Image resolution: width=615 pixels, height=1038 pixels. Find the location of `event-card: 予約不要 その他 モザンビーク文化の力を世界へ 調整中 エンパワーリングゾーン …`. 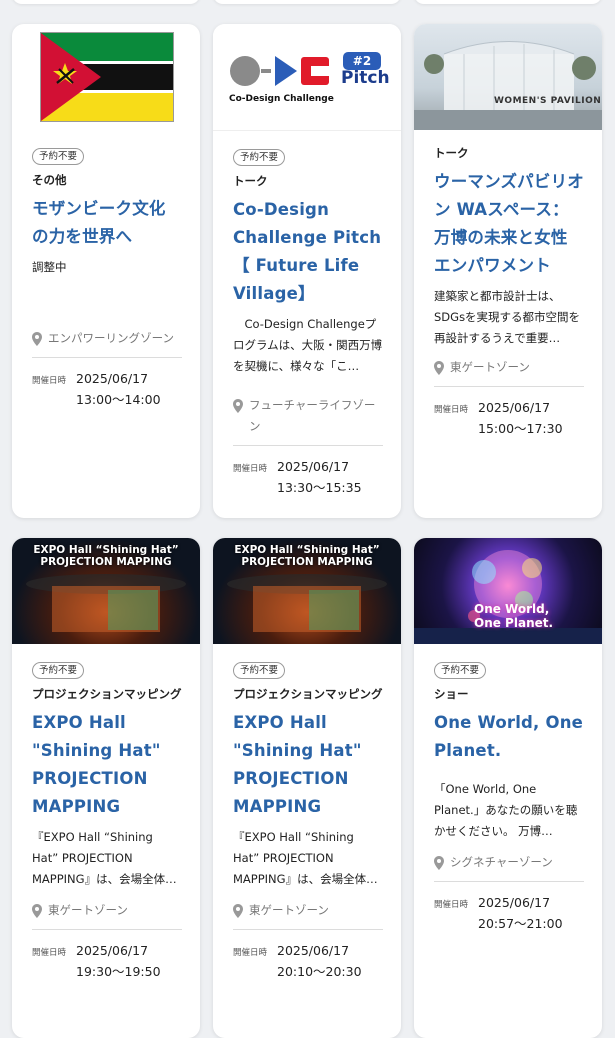

event-card: 予約不要 その他 モザンビーク文化の力を世界へ 調整中 エンパワーリングゾーン … is located at coordinates (106, 271).